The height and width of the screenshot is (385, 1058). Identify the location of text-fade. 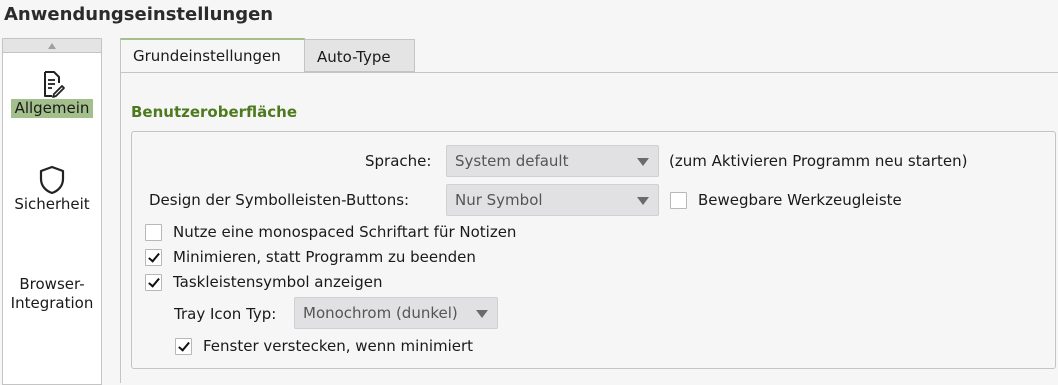
(462, 313).